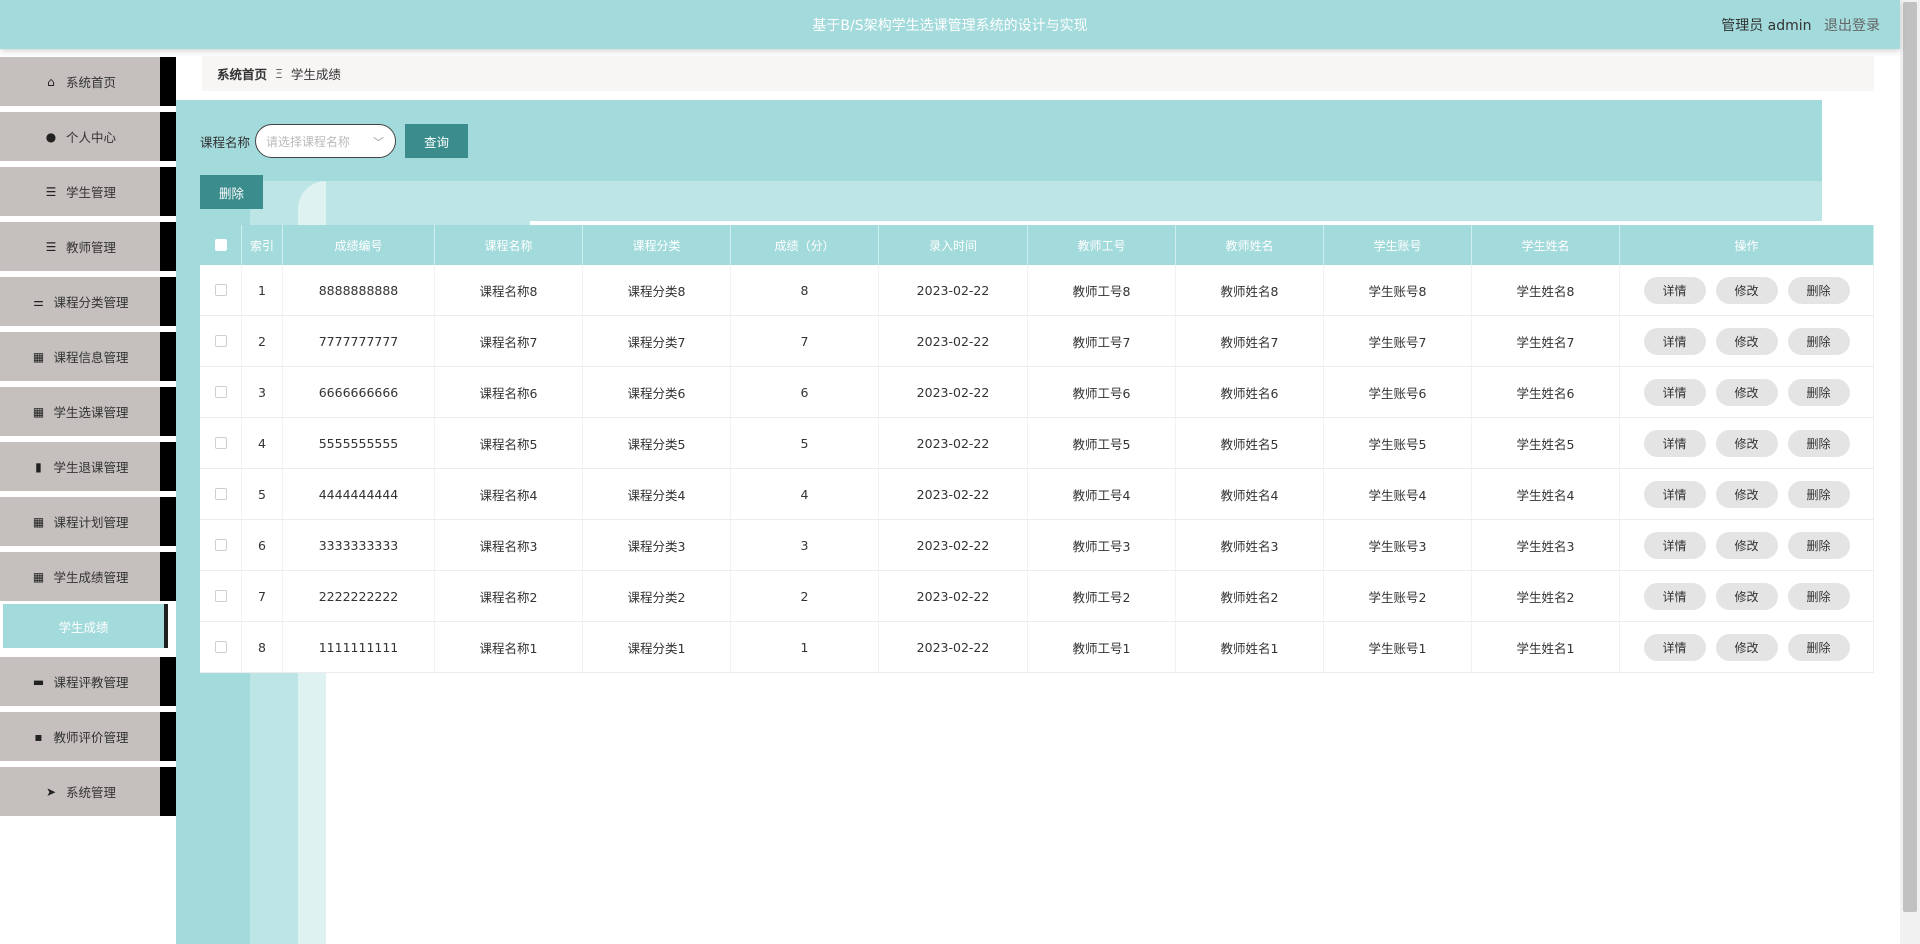 The height and width of the screenshot is (944, 1920). What do you see at coordinates (38, 681) in the screenshot?
I see `monitor-icon: ▬` at bounding box center [38, 681].